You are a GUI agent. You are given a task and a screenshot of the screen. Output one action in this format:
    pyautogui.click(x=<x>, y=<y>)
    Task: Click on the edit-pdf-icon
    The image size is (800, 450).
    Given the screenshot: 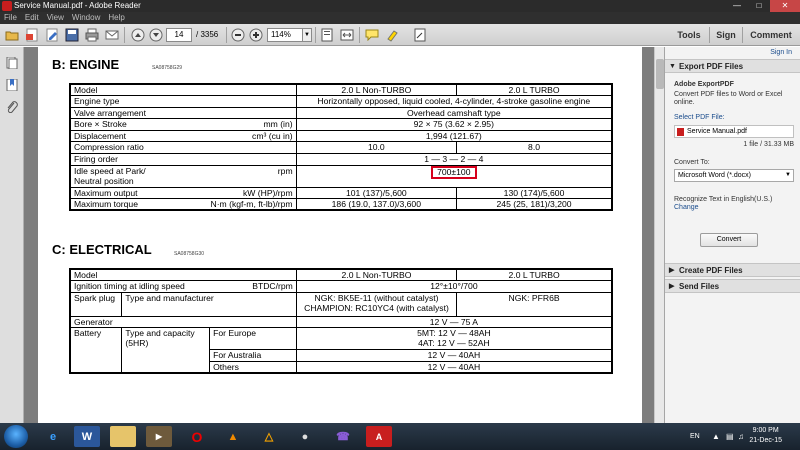 What is the action you would take?
    pyautogui.click(x=52, y=35)
    